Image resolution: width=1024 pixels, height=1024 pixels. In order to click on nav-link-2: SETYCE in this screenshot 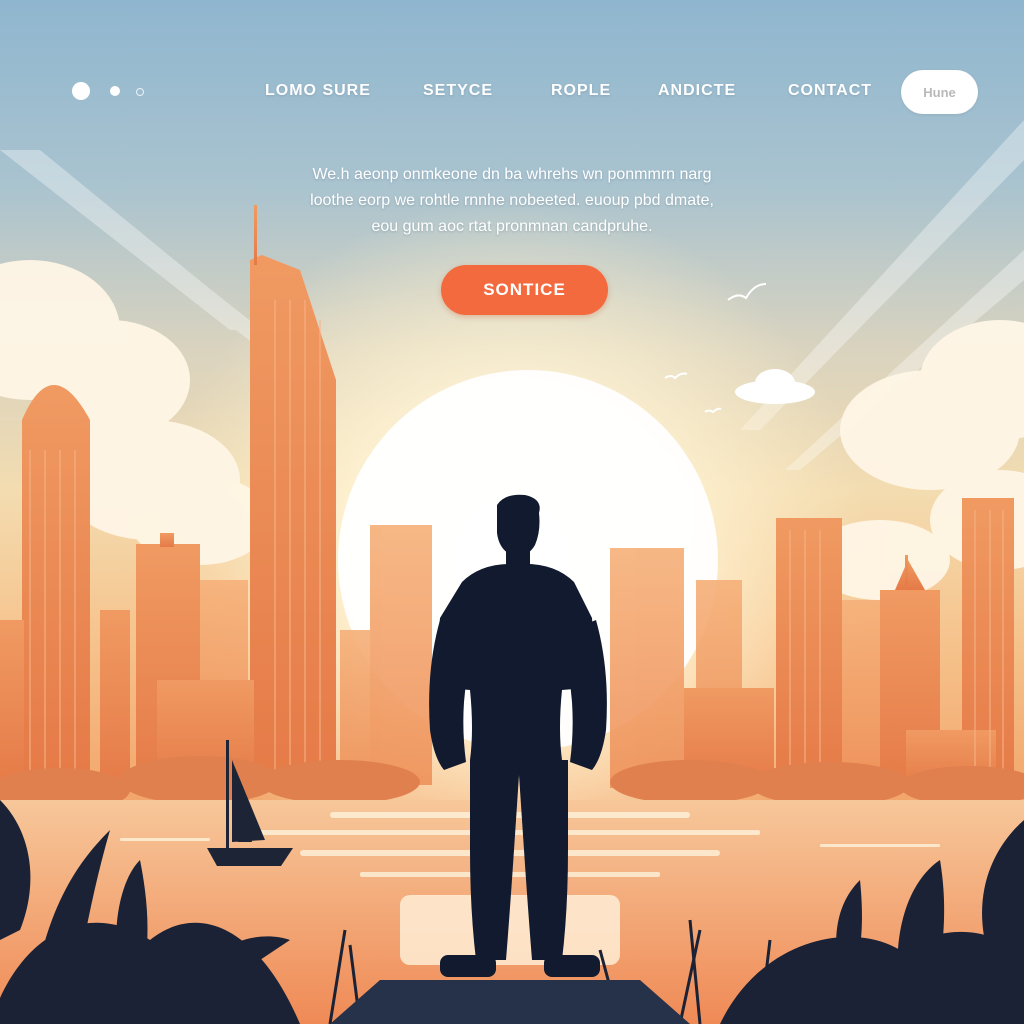, I will do `click(458, 91)`.